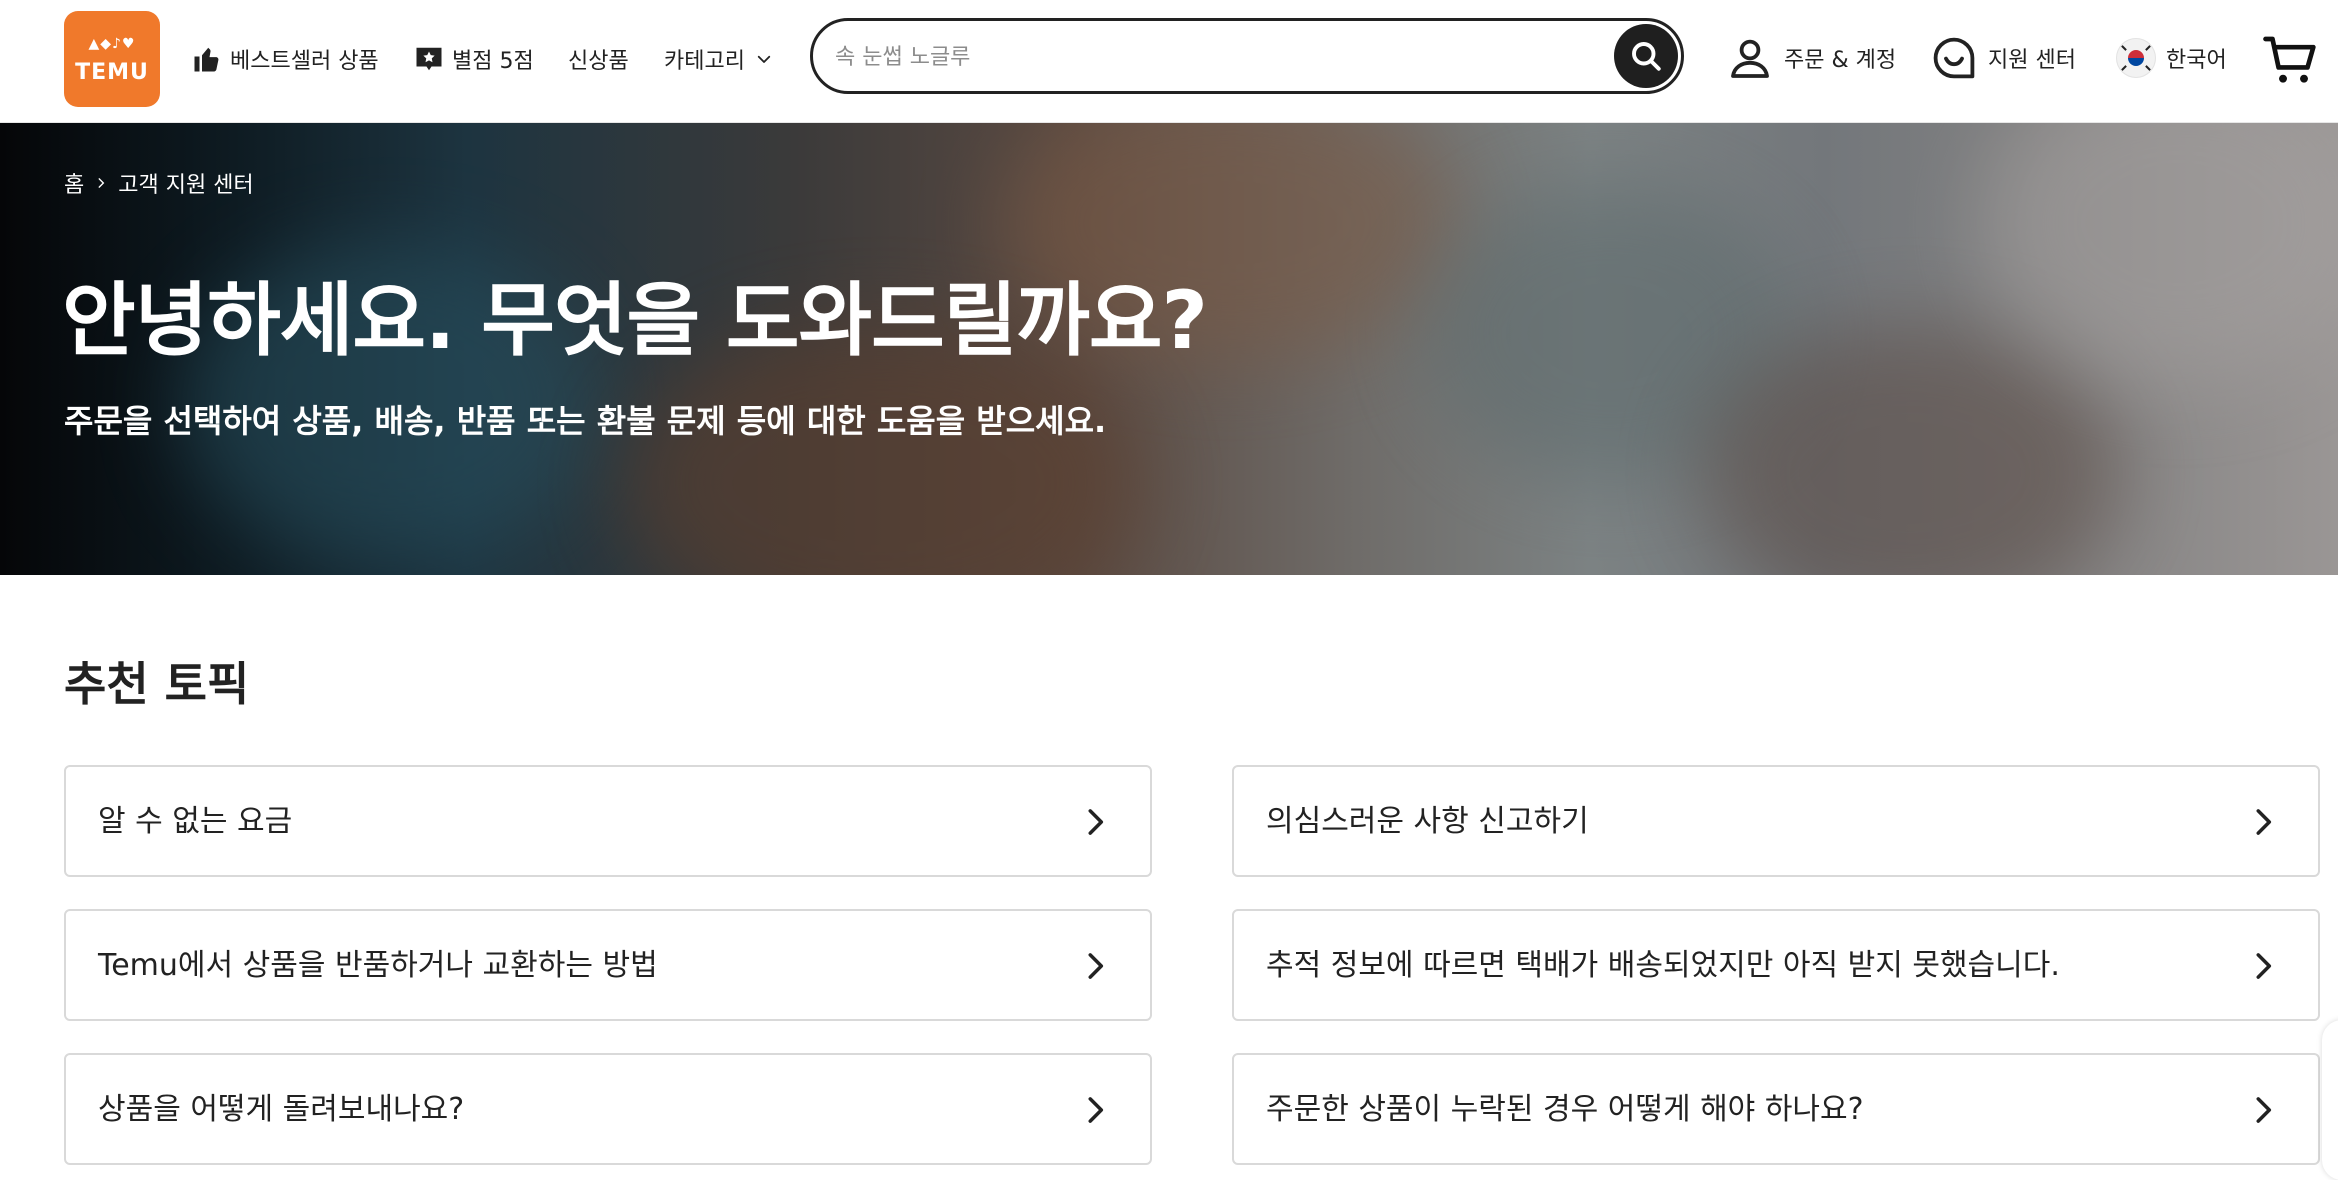 This screenshot has width=2338, height=1180. Describe the element at coordinates (2196, 60) in the screenshot. I see `language-label: 한국어` at that location.